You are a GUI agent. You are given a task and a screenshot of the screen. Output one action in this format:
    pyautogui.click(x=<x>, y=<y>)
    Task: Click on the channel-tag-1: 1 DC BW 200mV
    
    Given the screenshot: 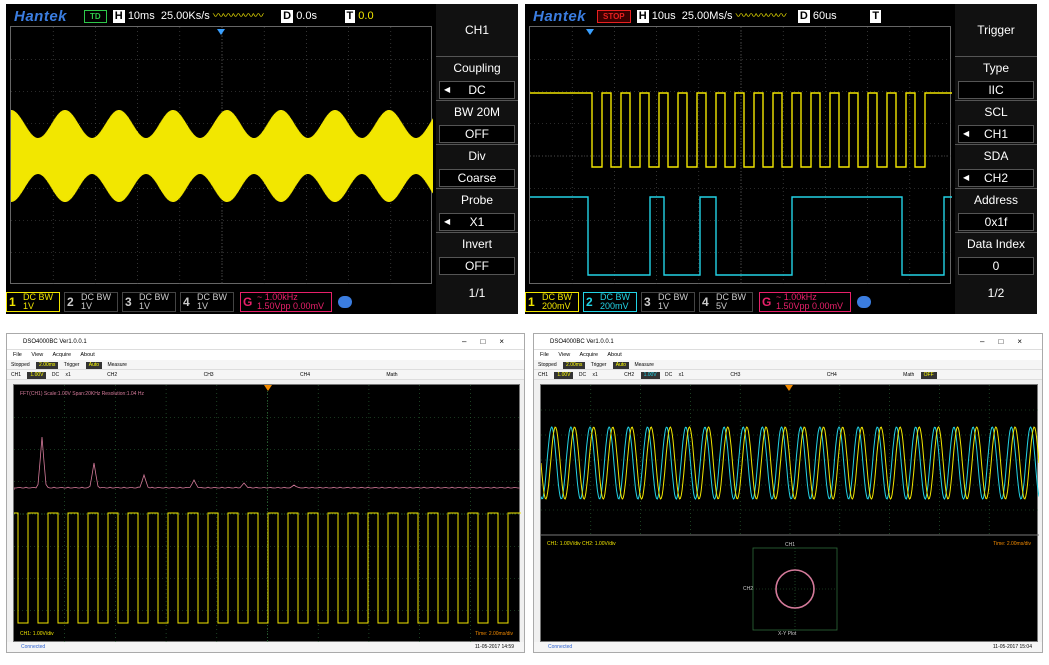 What is the action you would take?
    pyautogui.click(x=552, y=302)
    